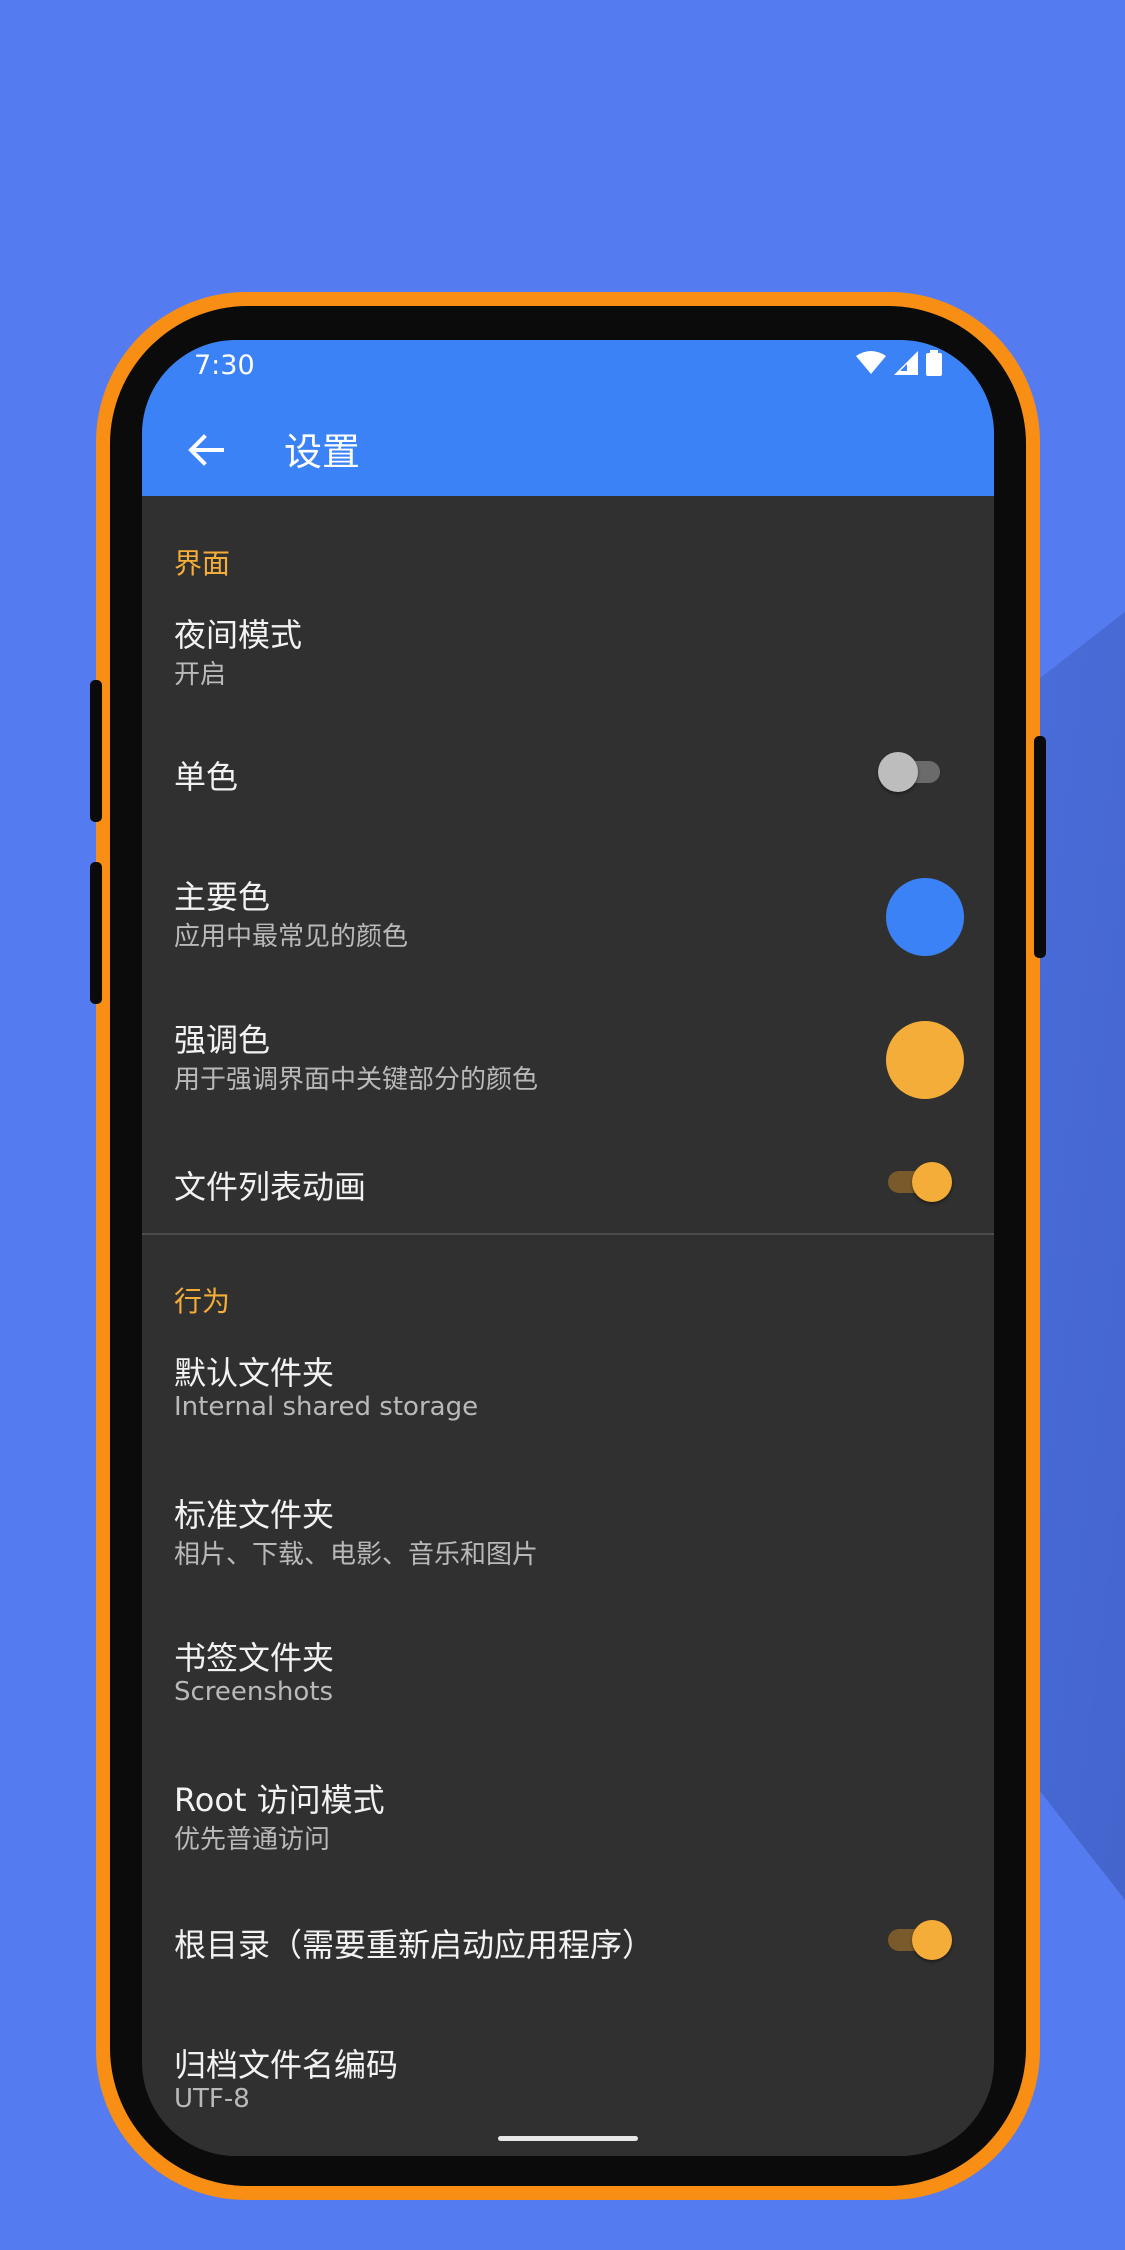 The height and width of the screenshot is (2250, 1125). What do you see at coordinates (568, 790) in the screenshot?
I see `pref-monochrome: 单色` at bounding box center [568, 790].